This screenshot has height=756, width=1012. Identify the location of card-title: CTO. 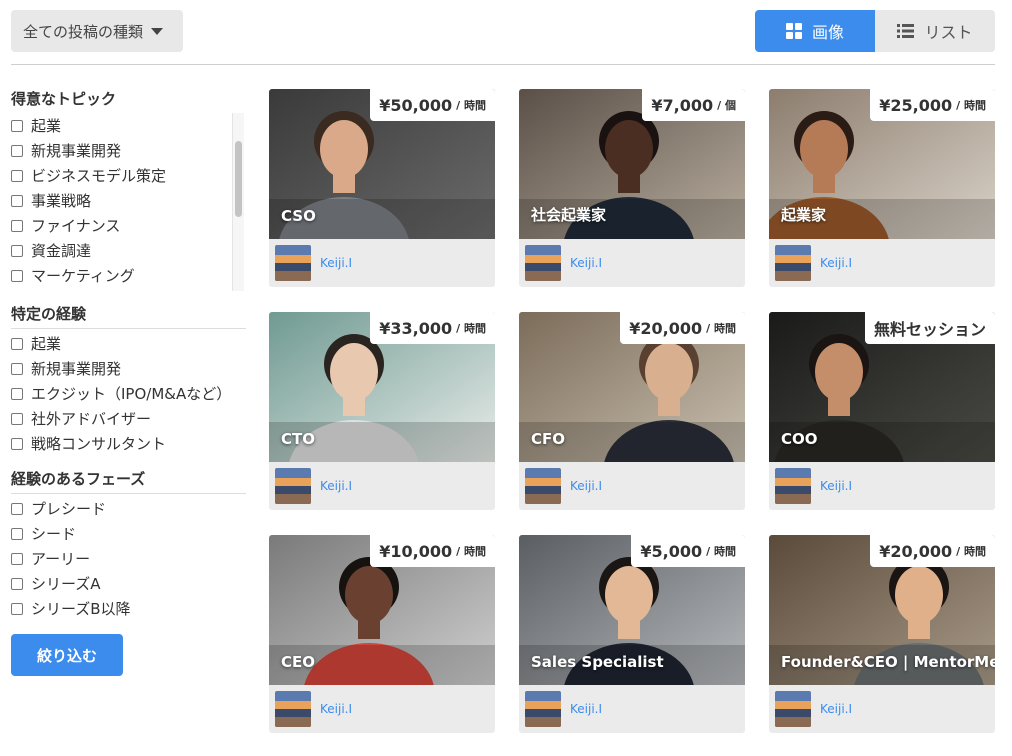
(298, 439).